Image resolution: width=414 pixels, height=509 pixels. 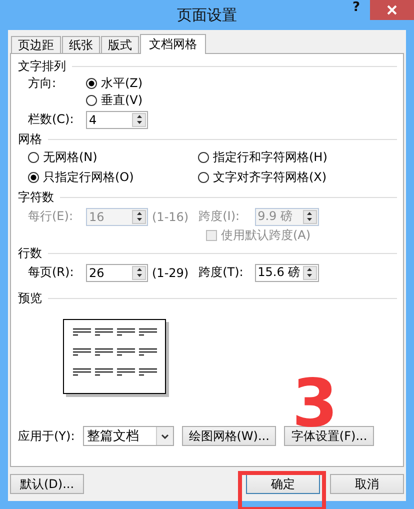 I want to click on close-icon, so click(x=392, y=10).